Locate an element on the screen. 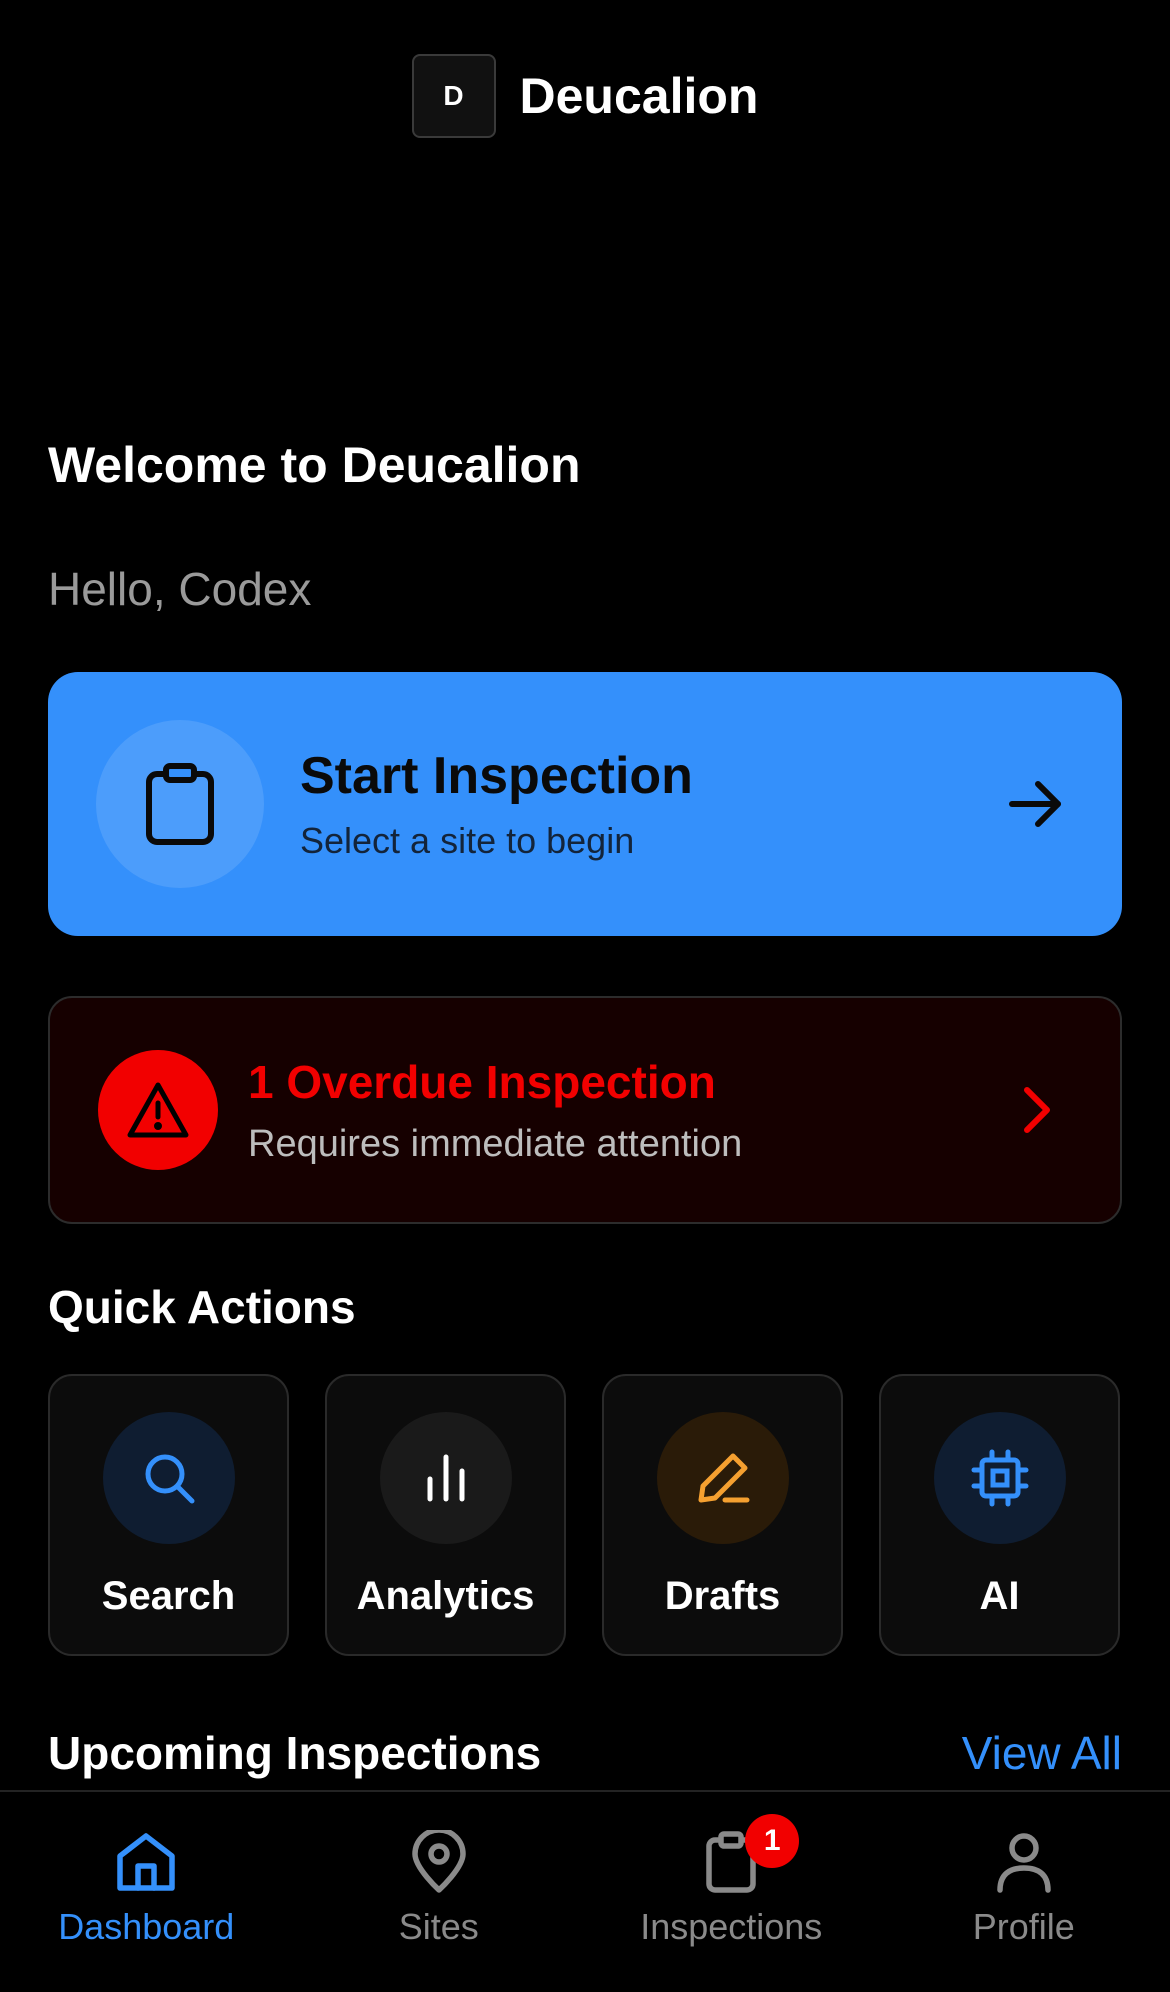 This screenshot has width=1170, height=1992. quick-action-drafts: Drafts is located at coordinates (722, 1515).